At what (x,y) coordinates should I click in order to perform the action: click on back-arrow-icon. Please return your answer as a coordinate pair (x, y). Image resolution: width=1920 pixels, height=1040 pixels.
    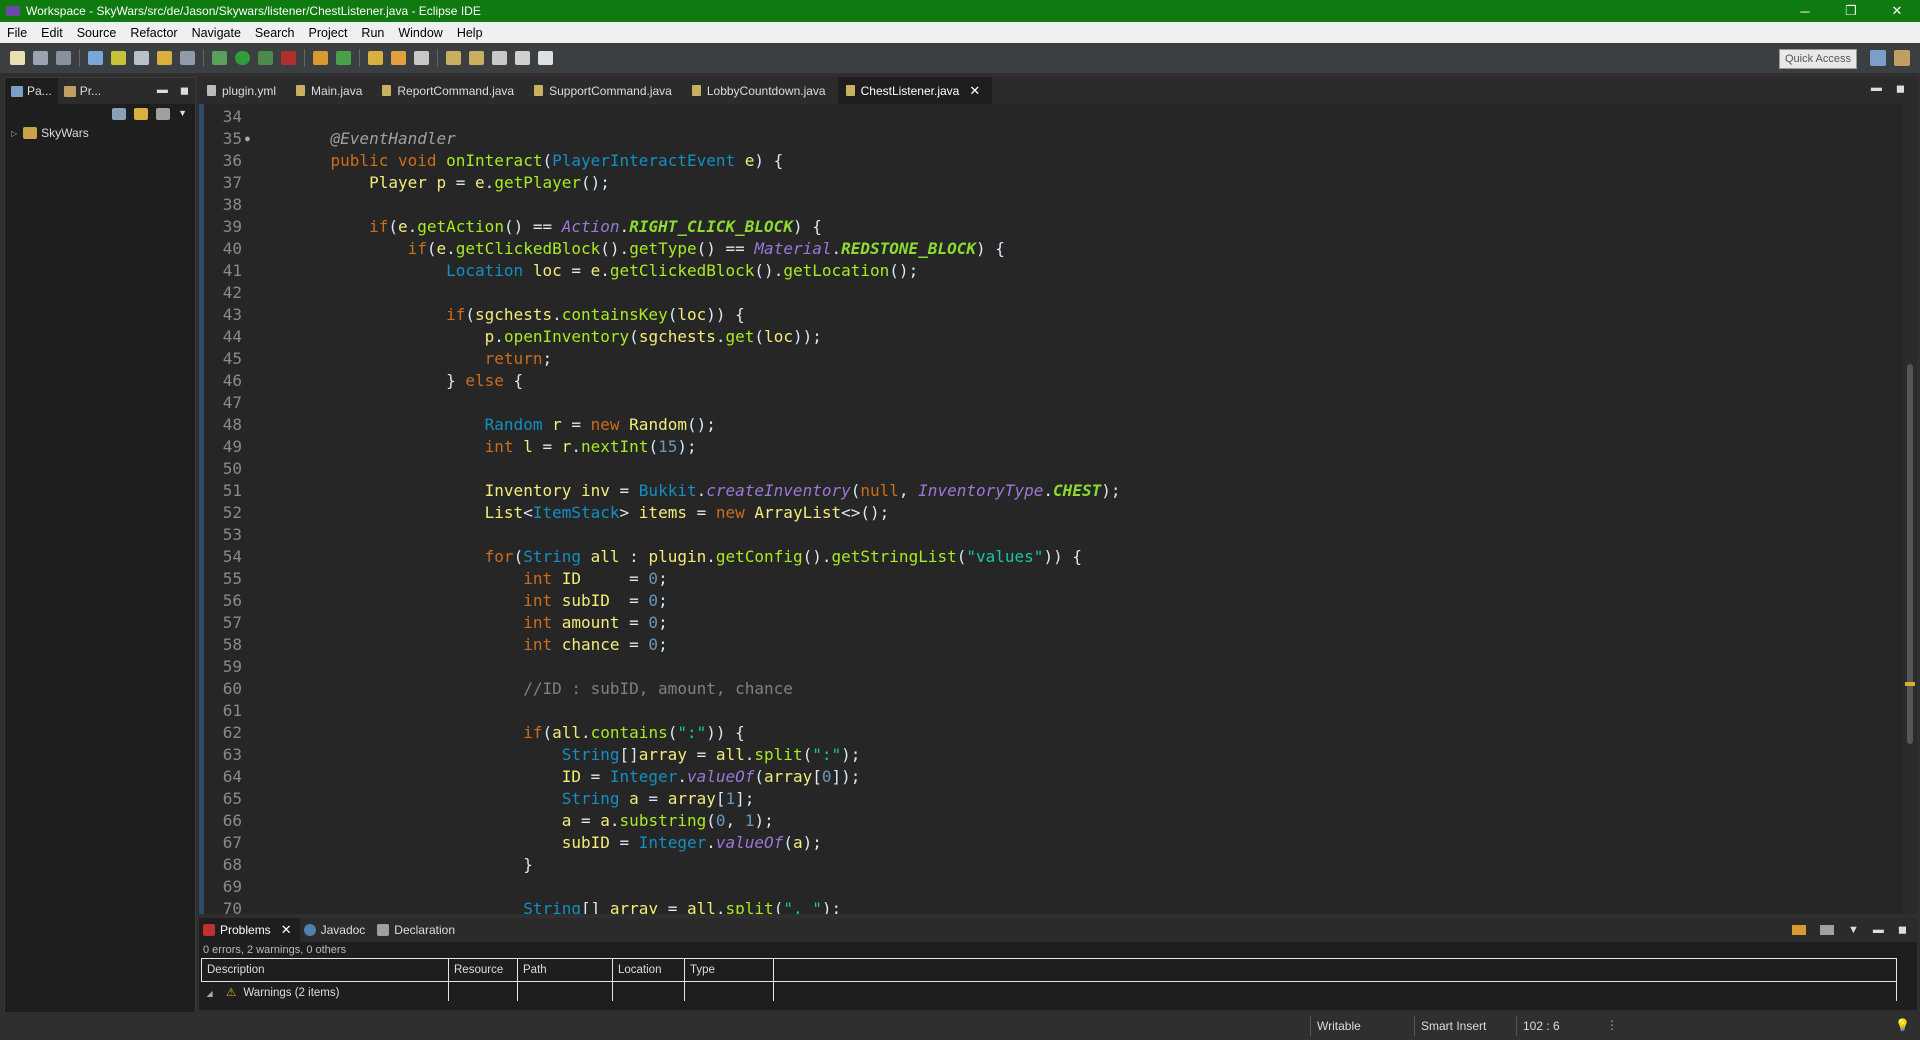
    Looking at the image, I should click on (522, 58).